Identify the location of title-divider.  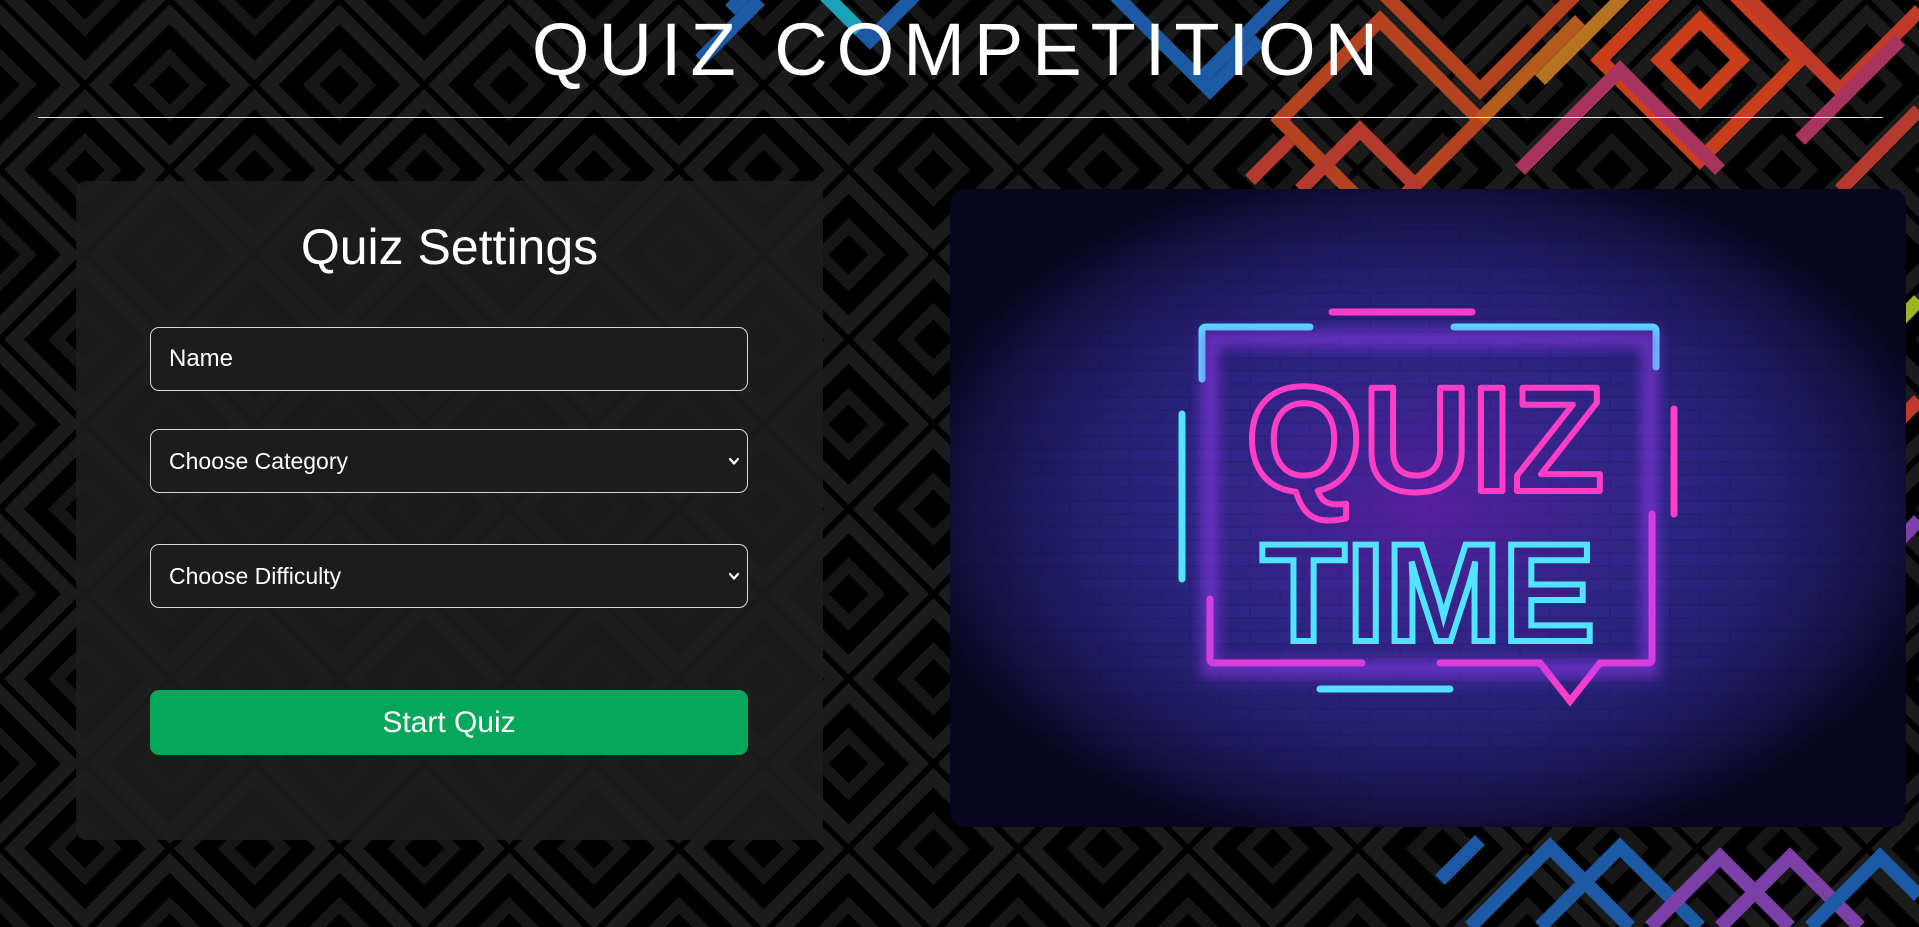
(960, 117).